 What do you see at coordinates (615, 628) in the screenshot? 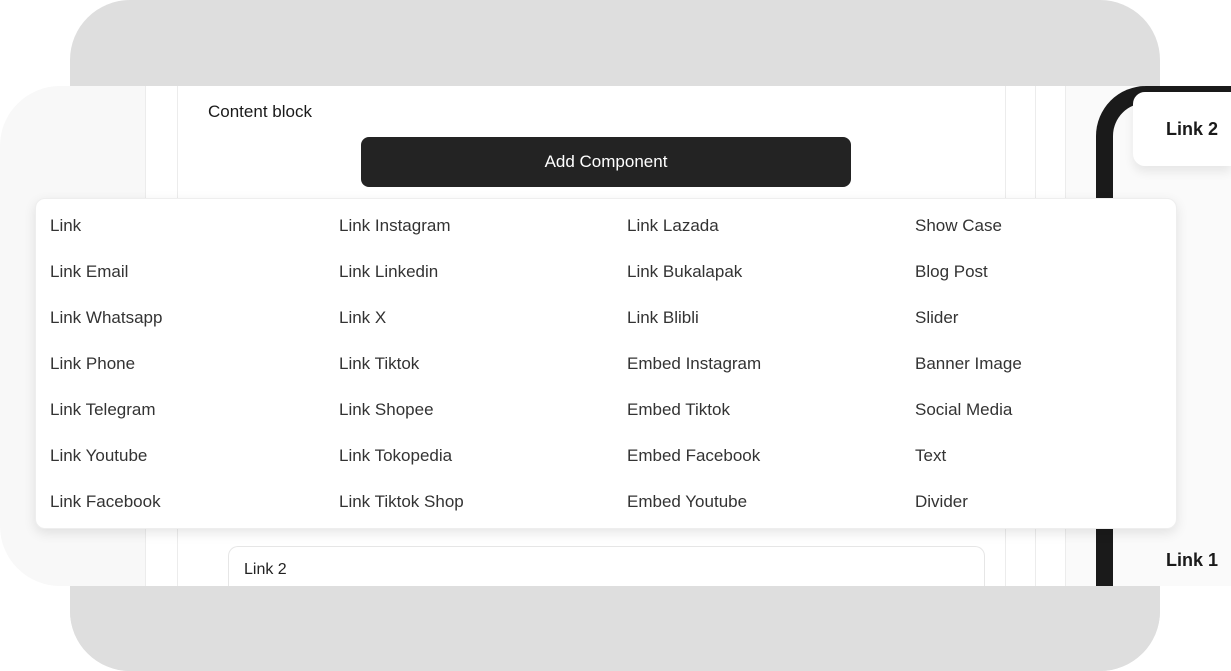
I see `backdrop-bottom` at bounding box center [615, 628].